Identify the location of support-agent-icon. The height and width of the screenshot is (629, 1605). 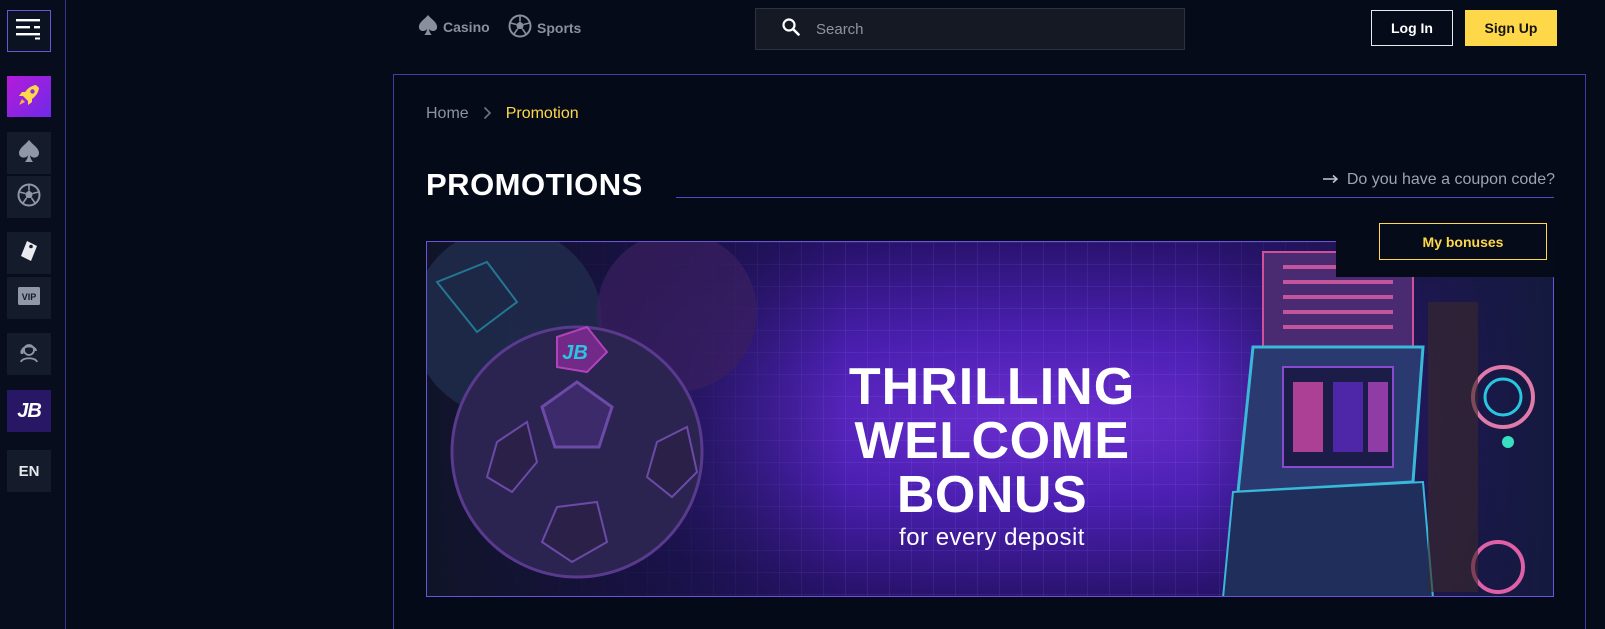
(29, 354).